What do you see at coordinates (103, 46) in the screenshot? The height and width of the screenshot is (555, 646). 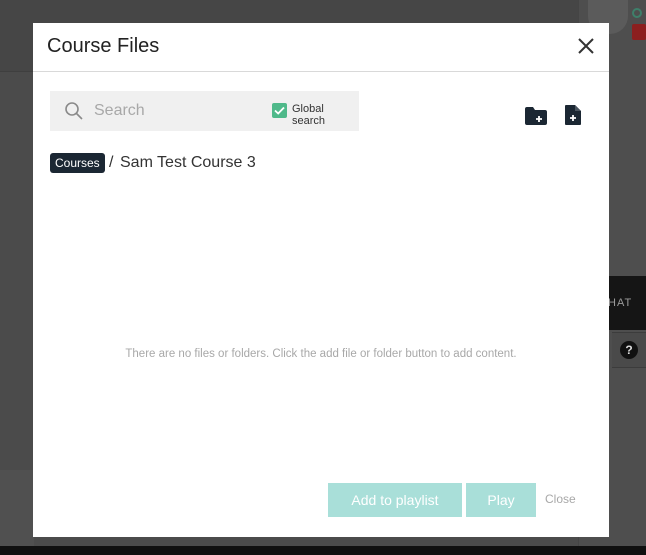 I see `modal-title: Course Files` at bounding box center [103, 46].